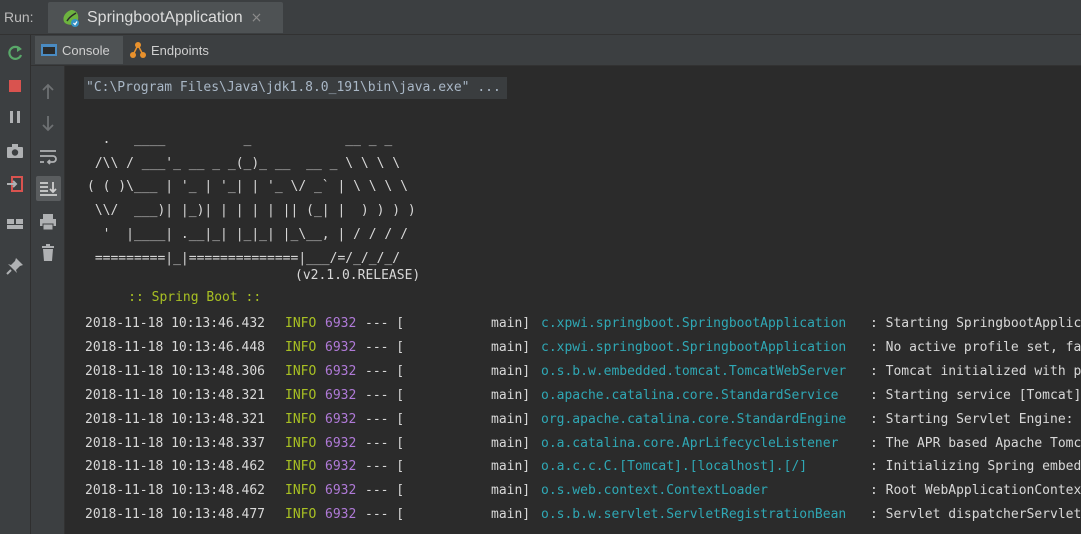  Describe the element at coordinates (175, 347) in the screenshot. I see `log-timestamp: 2018-11-18 10:13:46.448` at that location.